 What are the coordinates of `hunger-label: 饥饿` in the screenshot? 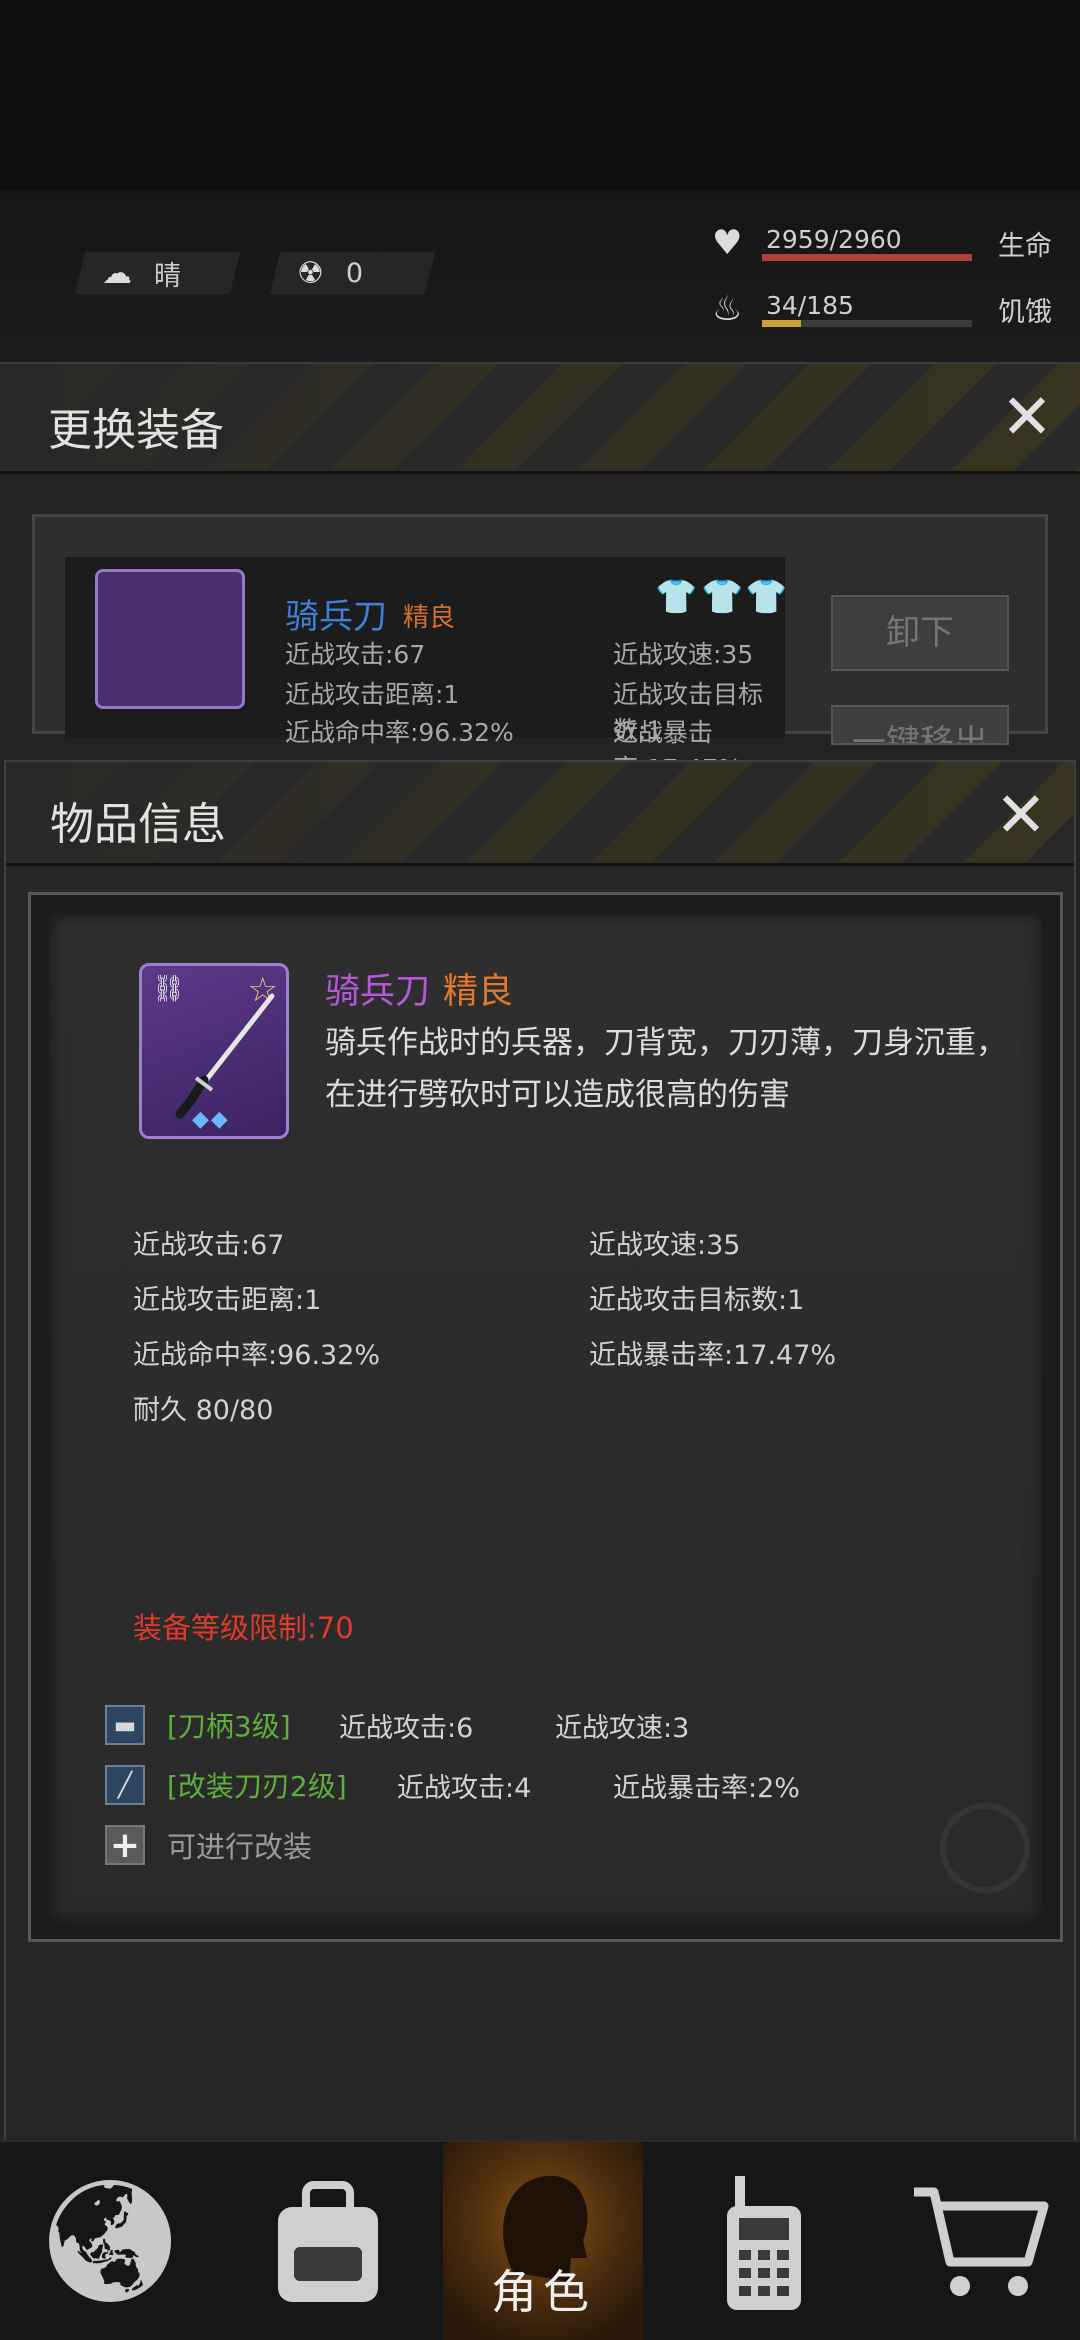 It's located at (1025, 312).